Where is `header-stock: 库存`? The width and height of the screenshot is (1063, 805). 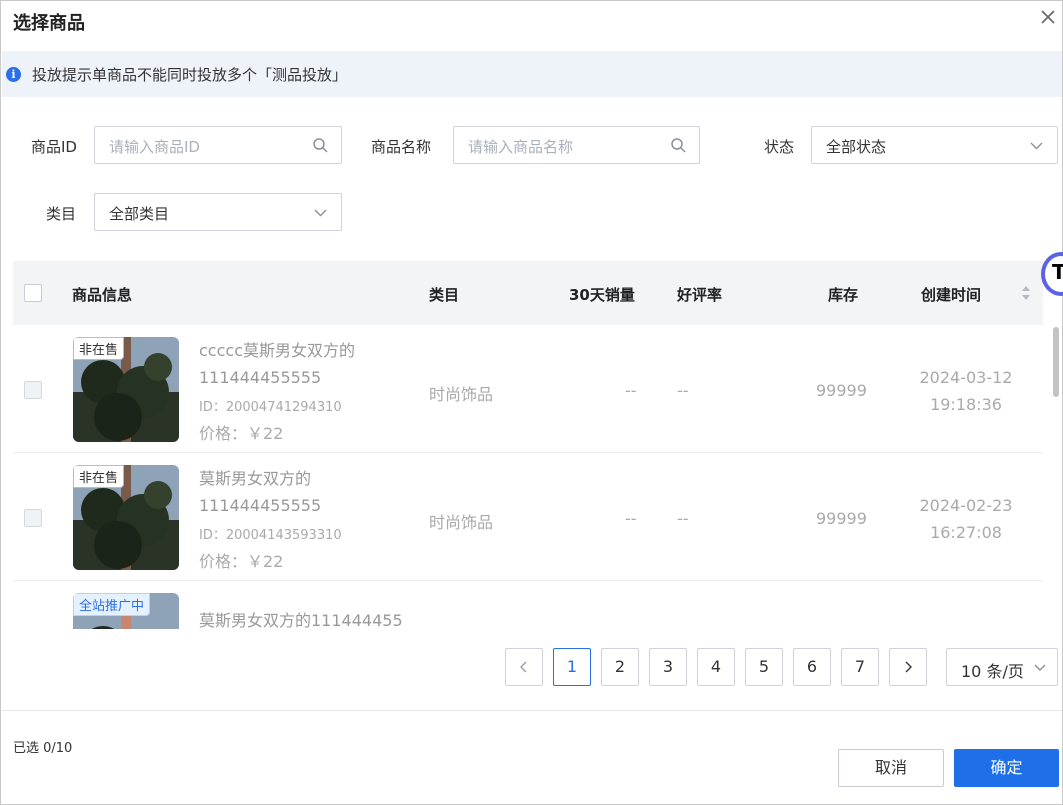 header-stock: 库存 is located at coordinates (843, 295).